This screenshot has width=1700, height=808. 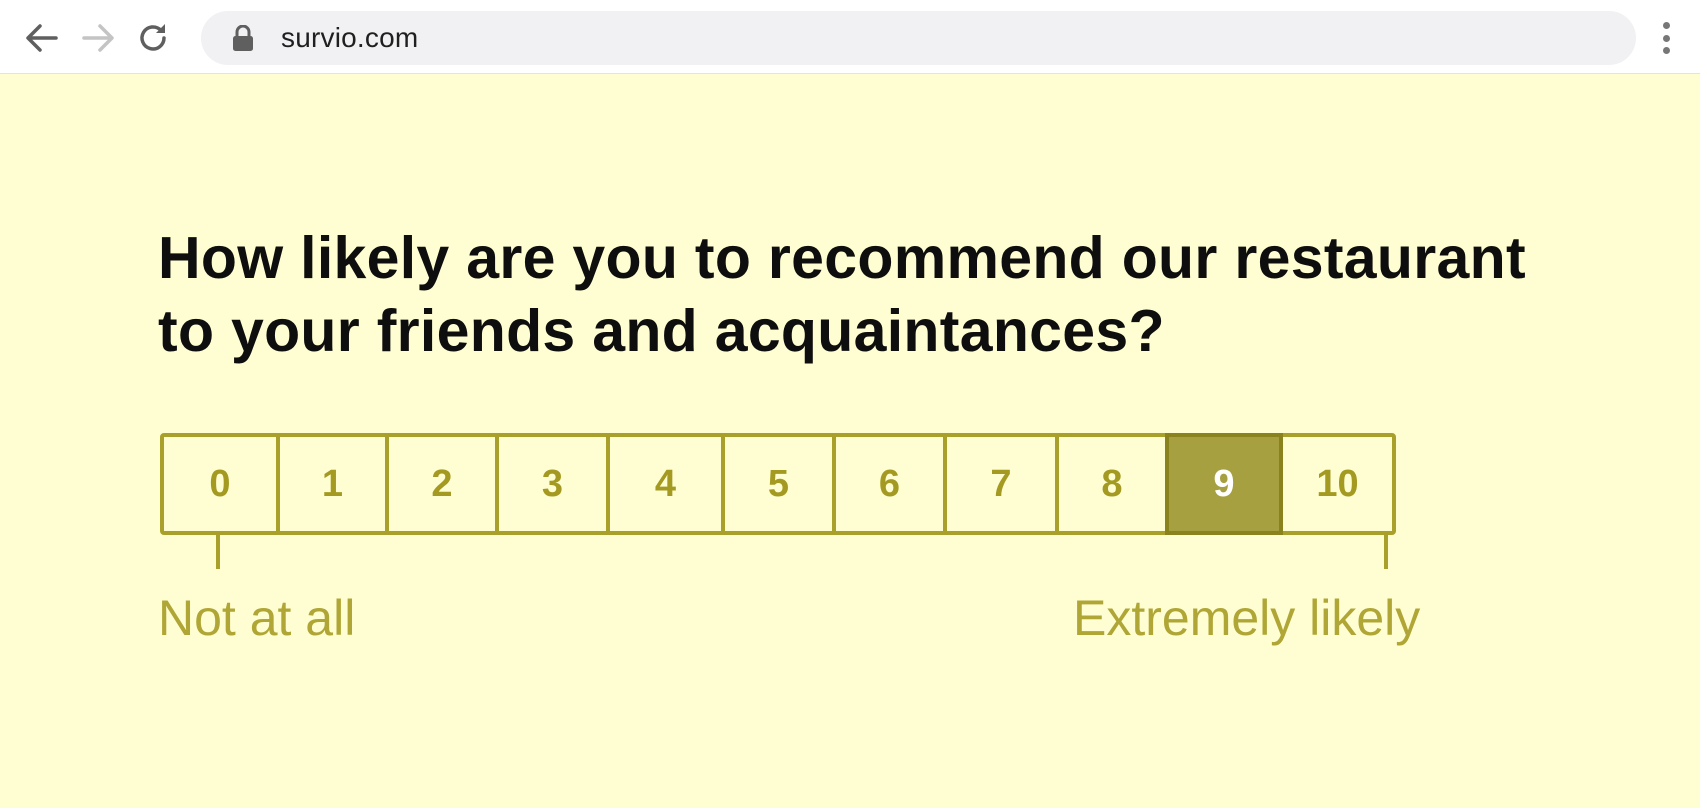 I want to click on reload-button, so click(x=153, y=38).